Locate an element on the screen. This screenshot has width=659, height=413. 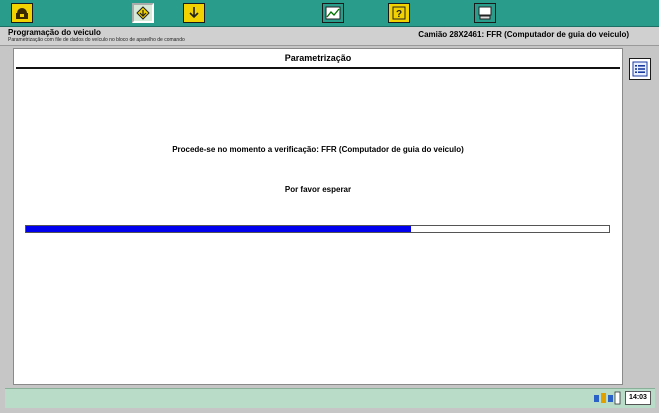
status-bar is located at coordinates (330, 398).